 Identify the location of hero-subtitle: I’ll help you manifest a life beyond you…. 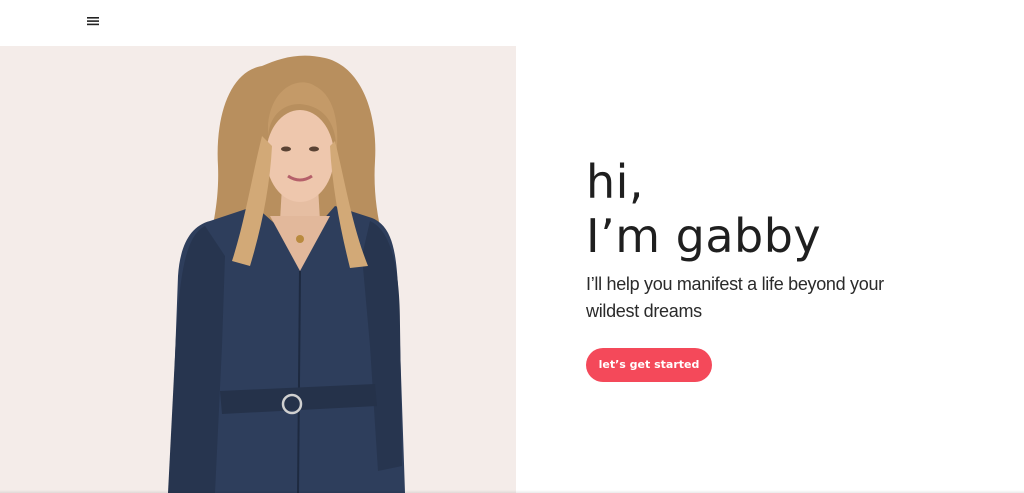
(735, 297).